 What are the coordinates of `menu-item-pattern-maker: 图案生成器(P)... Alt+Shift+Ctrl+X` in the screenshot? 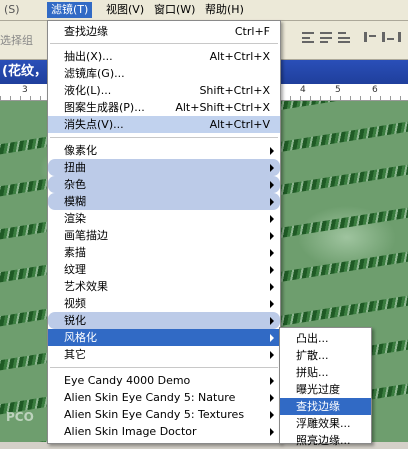 It's located at (164, 107).